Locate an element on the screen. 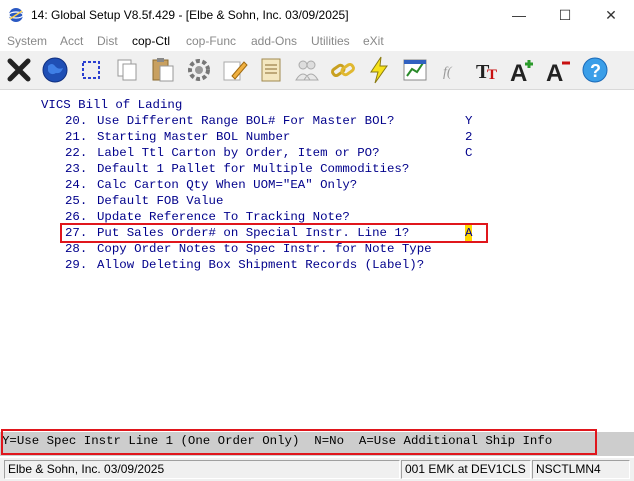 Image resolution: width=634 pixels, height=481 pixels. chain-icon is located at coordinates (343, 70).